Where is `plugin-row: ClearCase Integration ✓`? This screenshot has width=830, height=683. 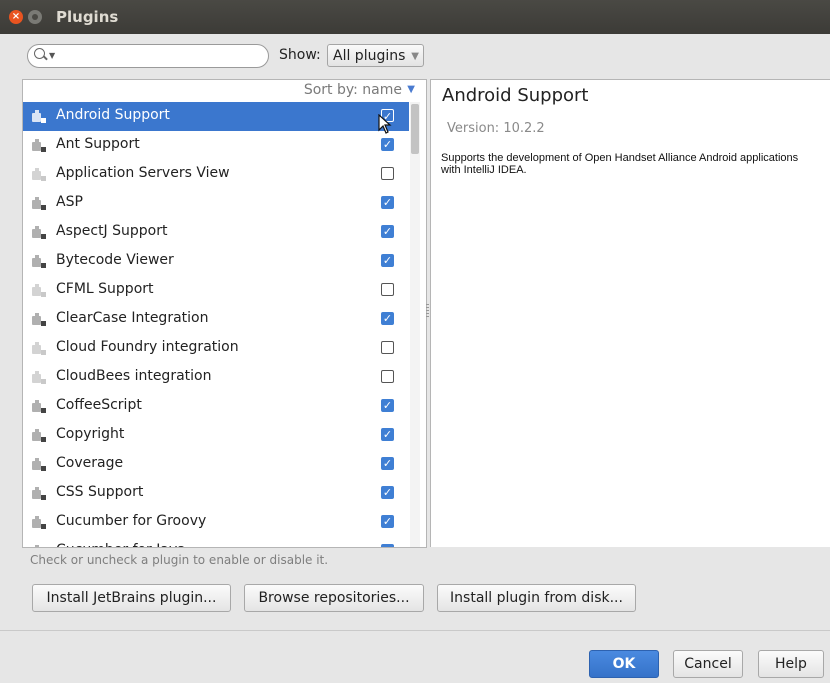
plugin-row: ClearCase Integration ✓ is located at coordinates (216, 319).